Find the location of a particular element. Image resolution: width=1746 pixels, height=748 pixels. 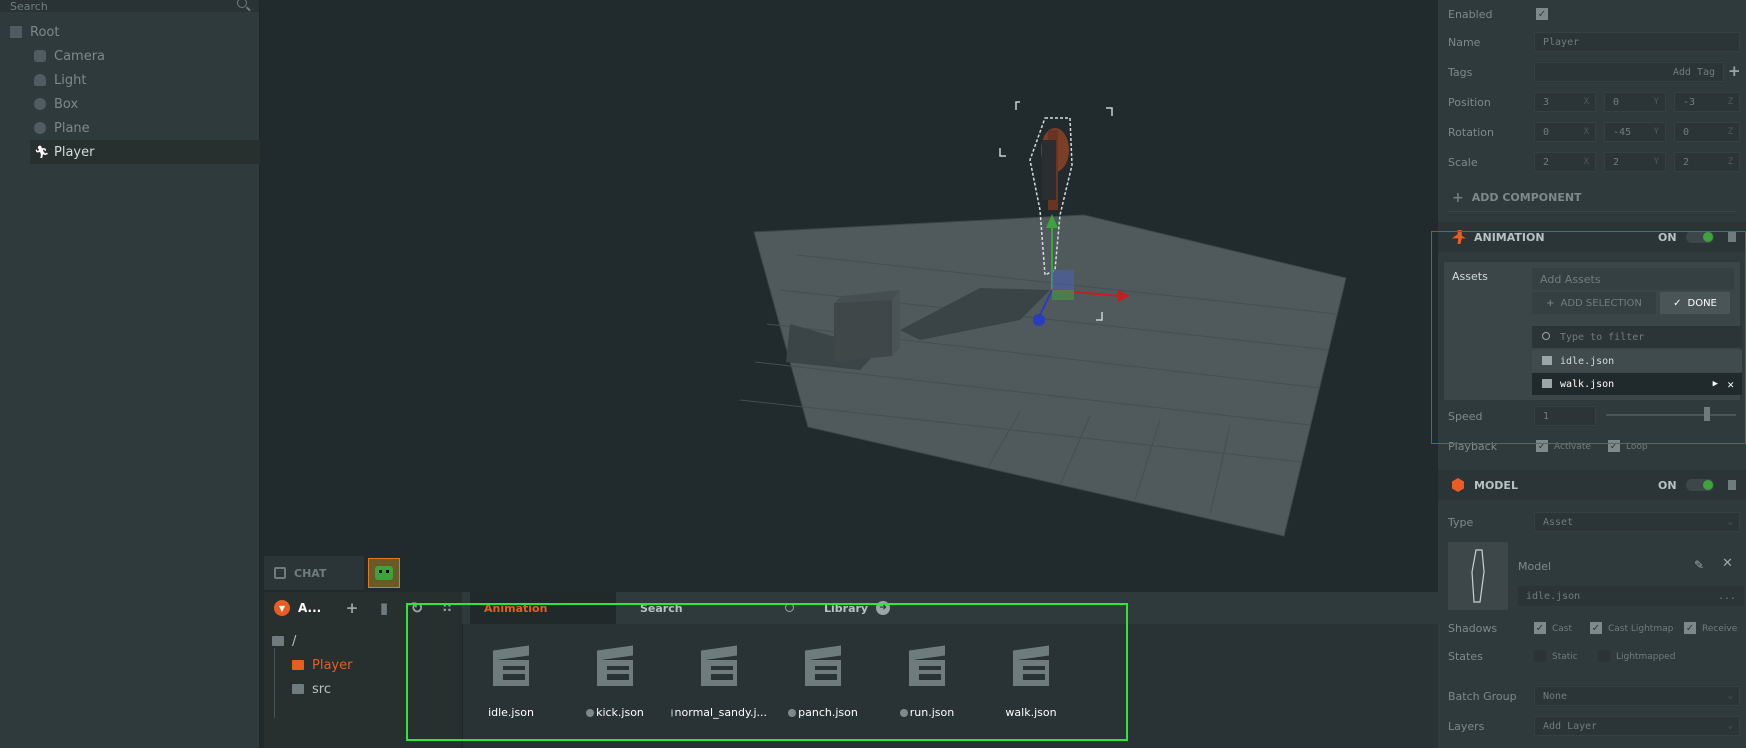

loop-checkbox: ✓ is located at coordinates (1614, 446).